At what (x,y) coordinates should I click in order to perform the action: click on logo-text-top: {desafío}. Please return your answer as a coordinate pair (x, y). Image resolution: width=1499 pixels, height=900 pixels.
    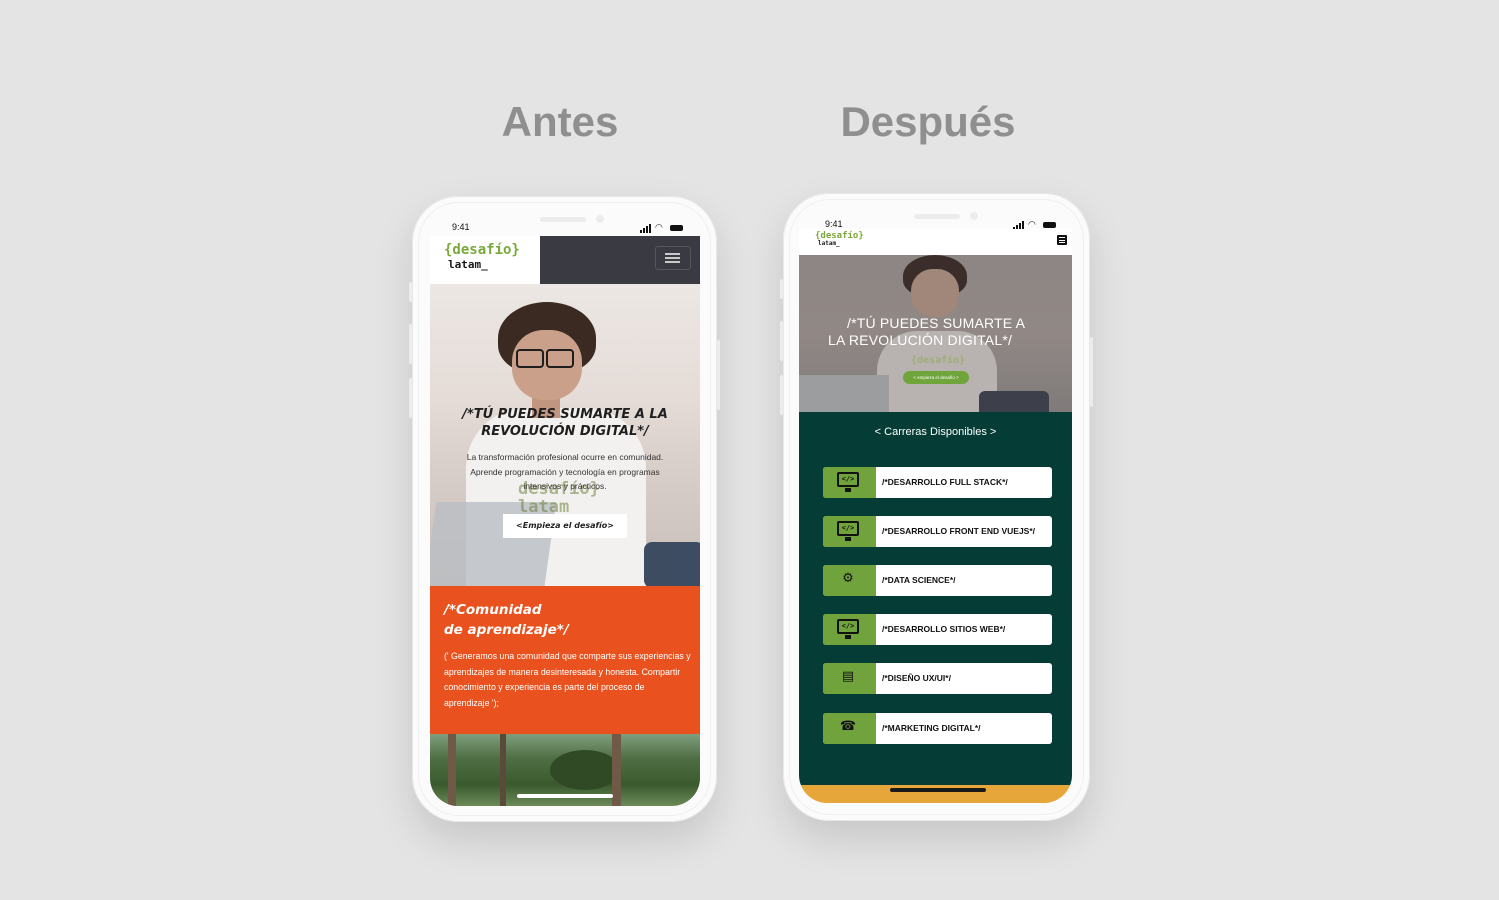
    Looking at the image, I should click on (482, 250).